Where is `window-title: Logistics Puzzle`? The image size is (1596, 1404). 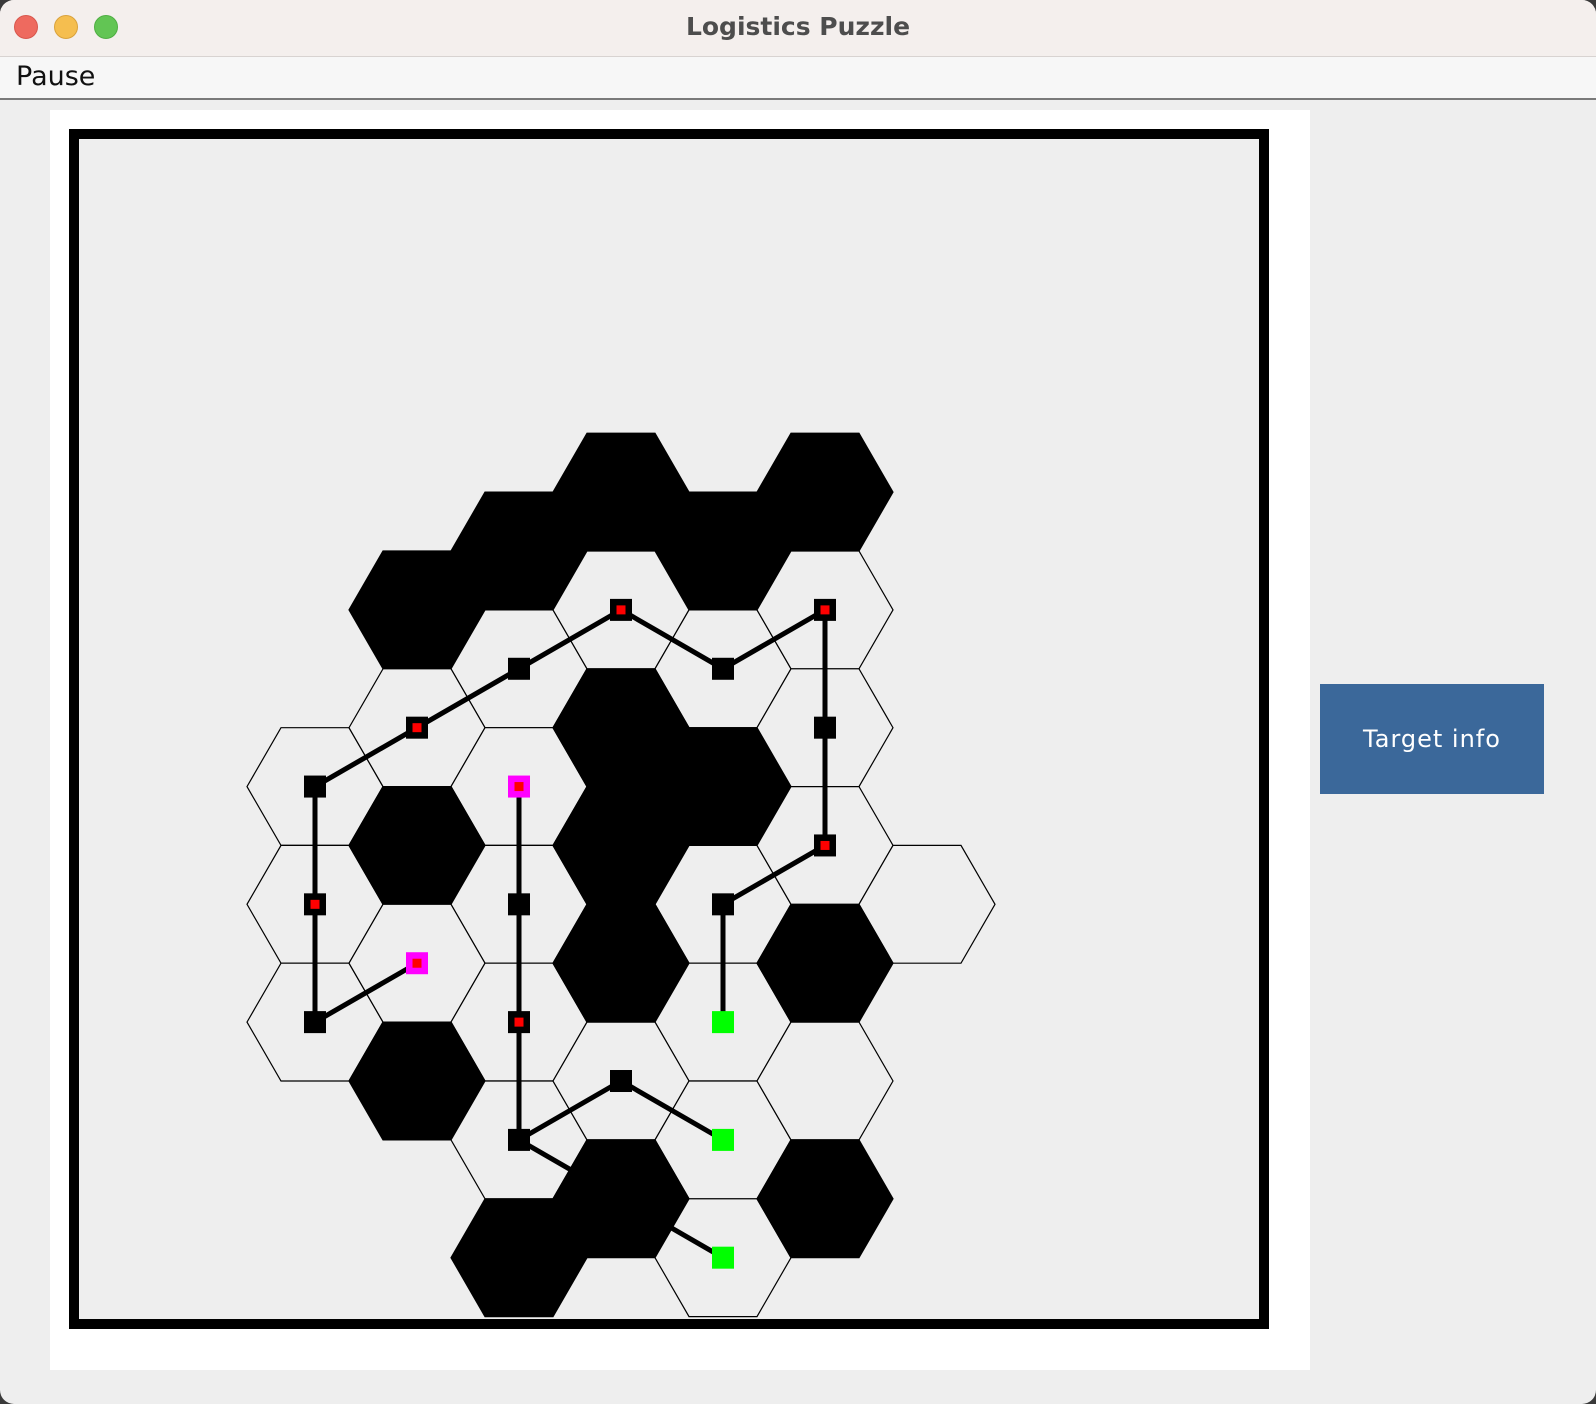 window-title: Logistics Puzzle is located at coordinates (798, 26).